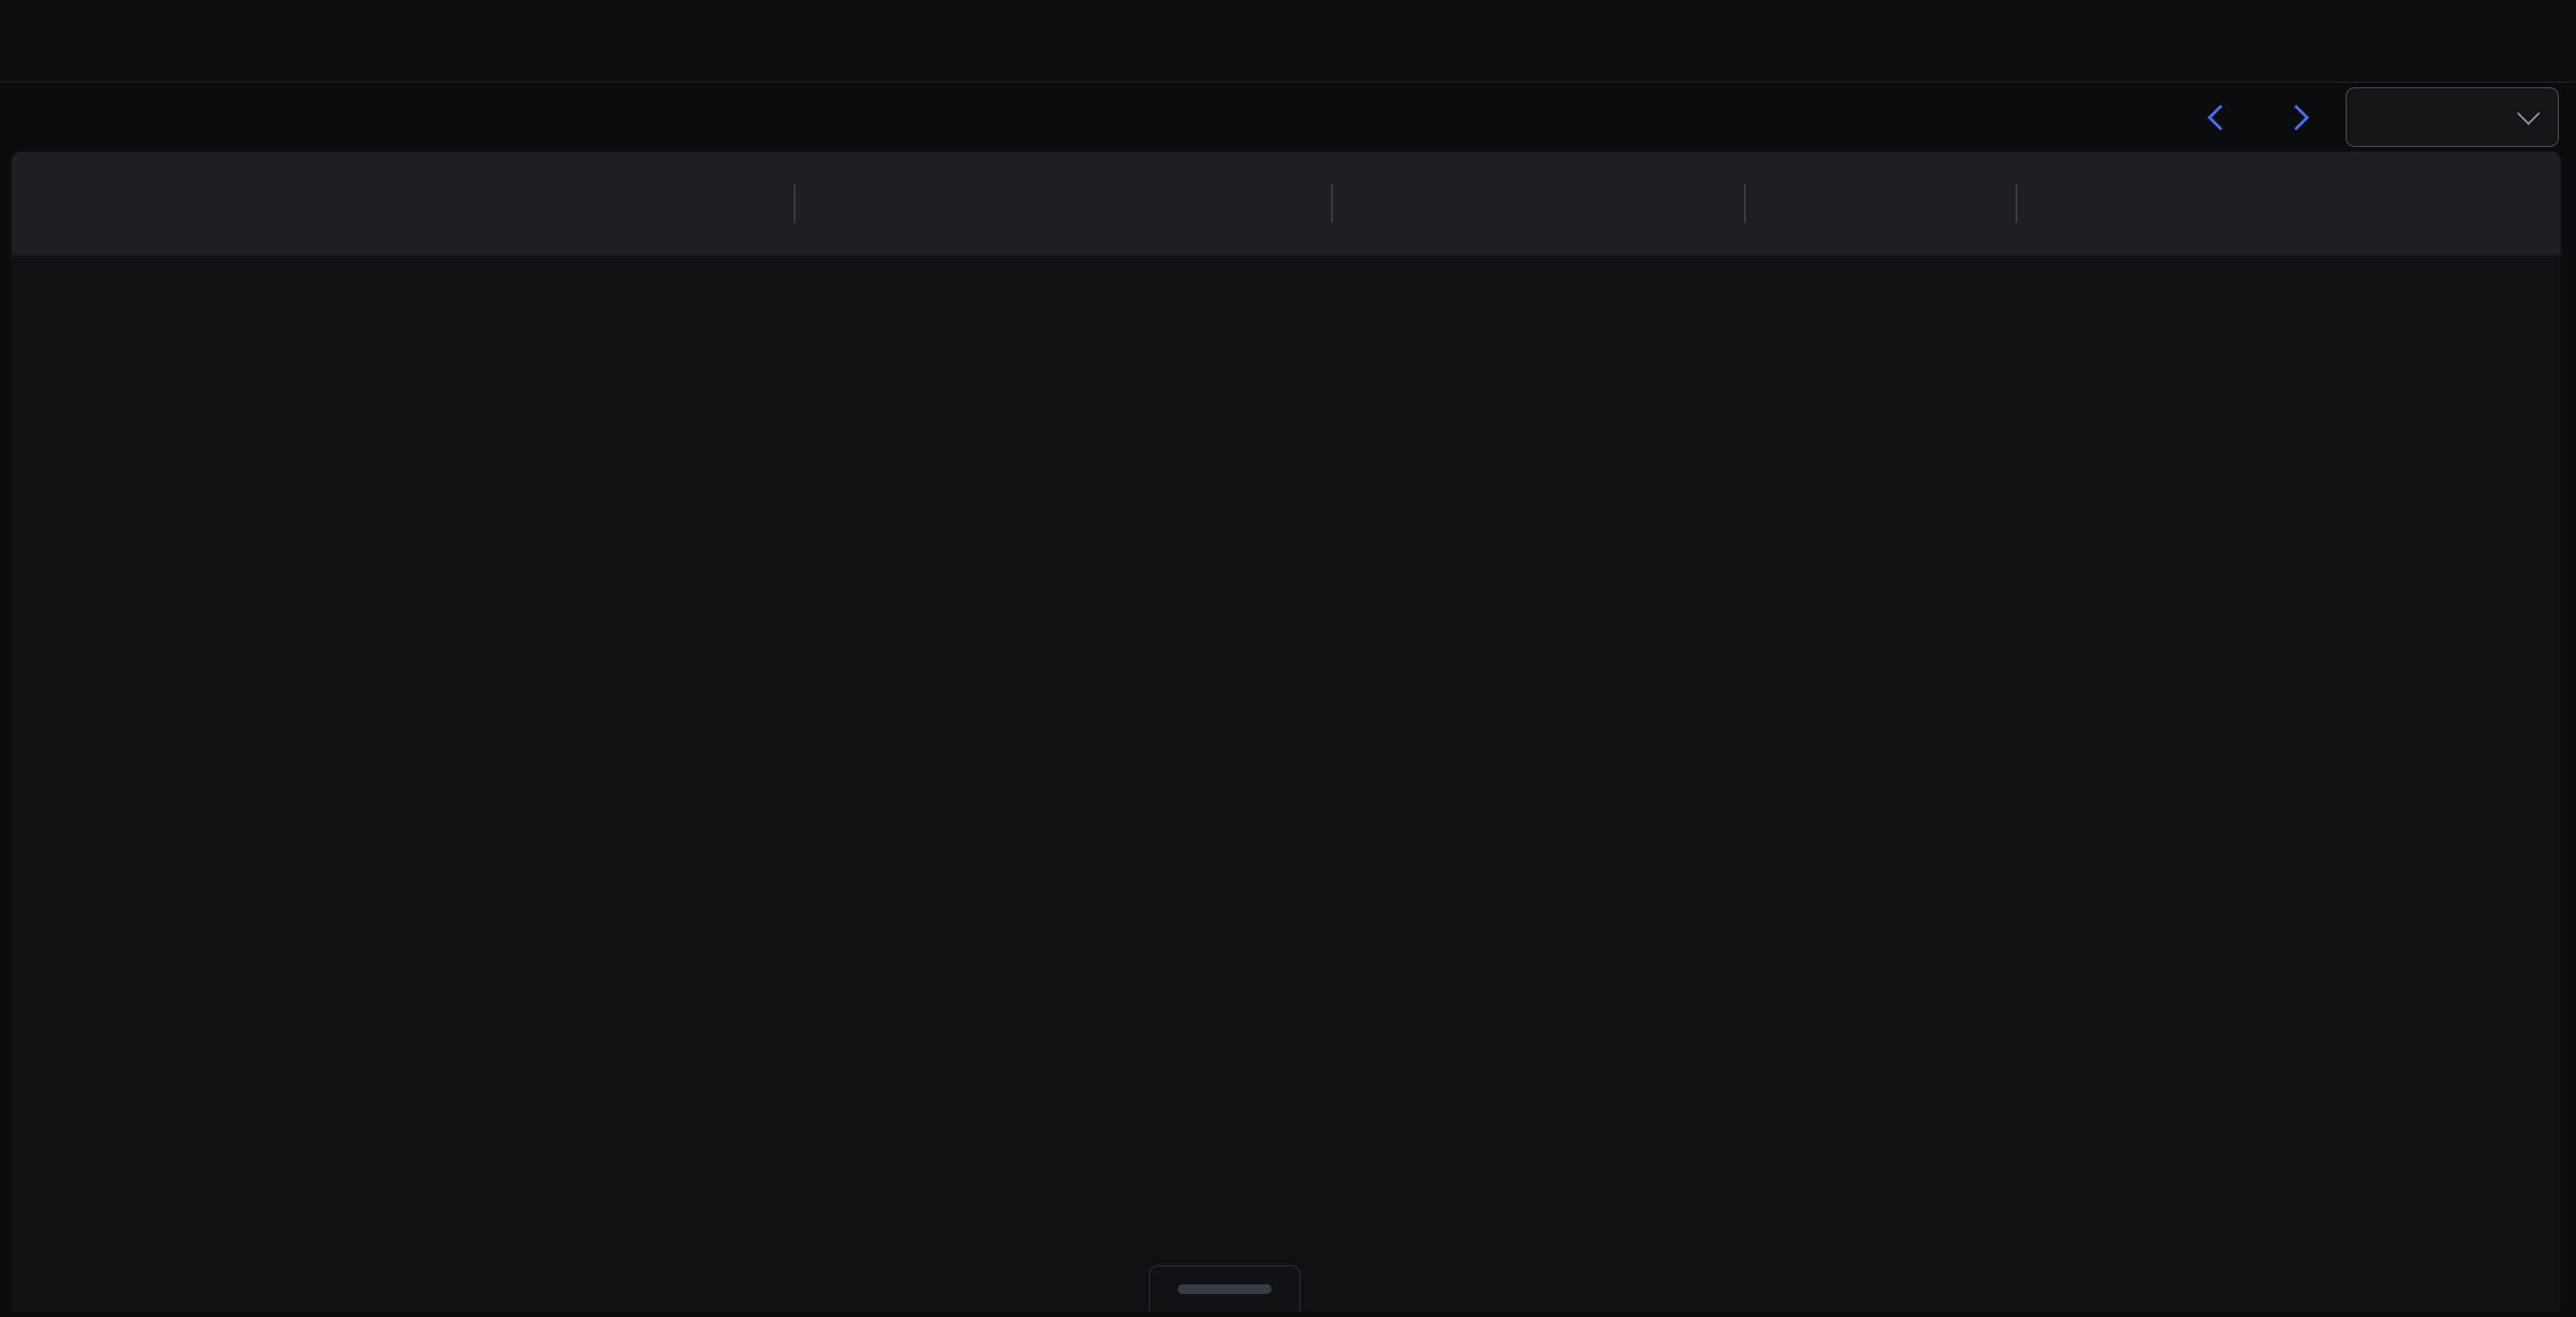 The image size is (2576, 1317). I want to click on table-header-row, so click(1286, 203).